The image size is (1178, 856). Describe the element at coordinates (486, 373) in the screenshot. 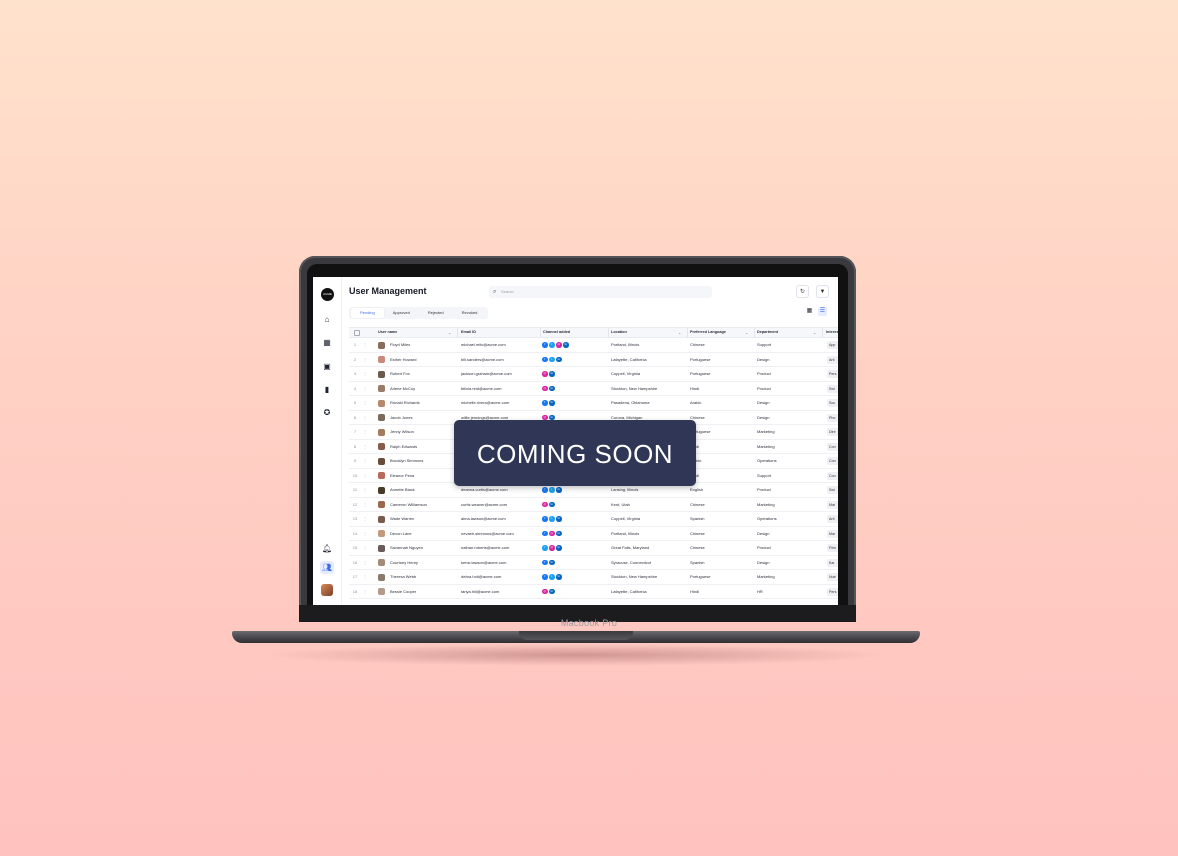

I see `user-email: jackson.graham@acme.com` at that location.